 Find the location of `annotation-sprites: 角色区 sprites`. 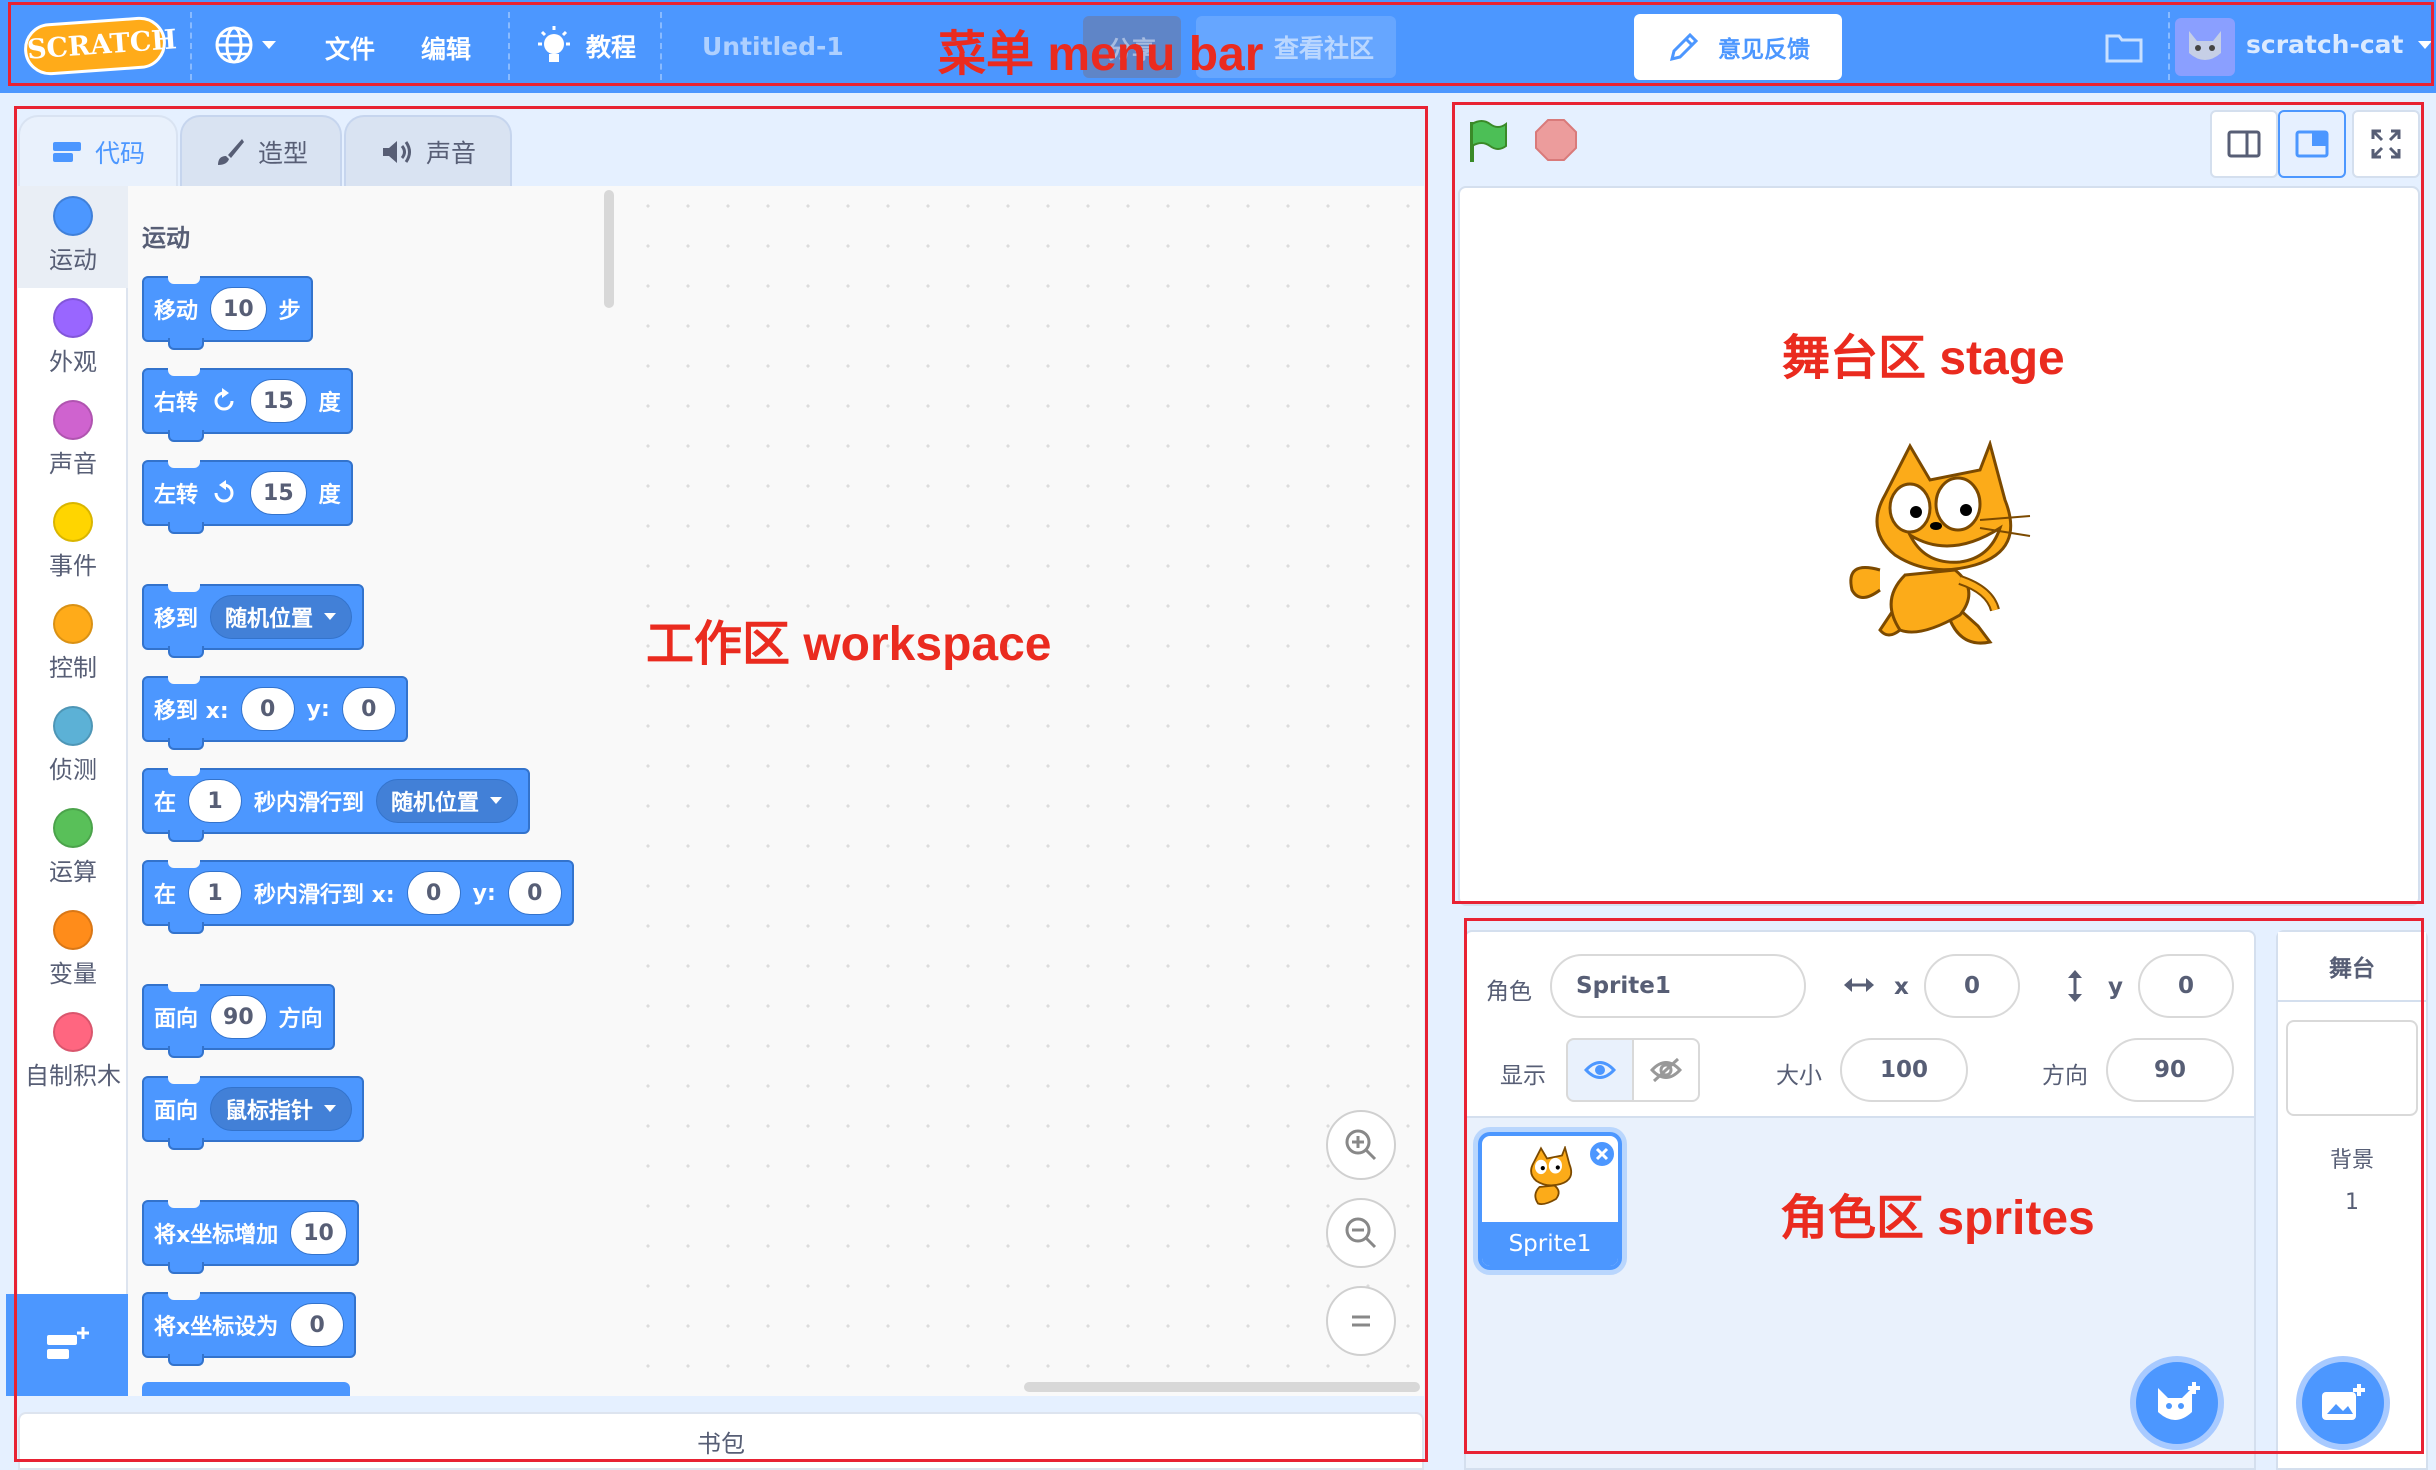

annotation-sprites: 角色区 sprites is located at coordinates (1937, 1218).